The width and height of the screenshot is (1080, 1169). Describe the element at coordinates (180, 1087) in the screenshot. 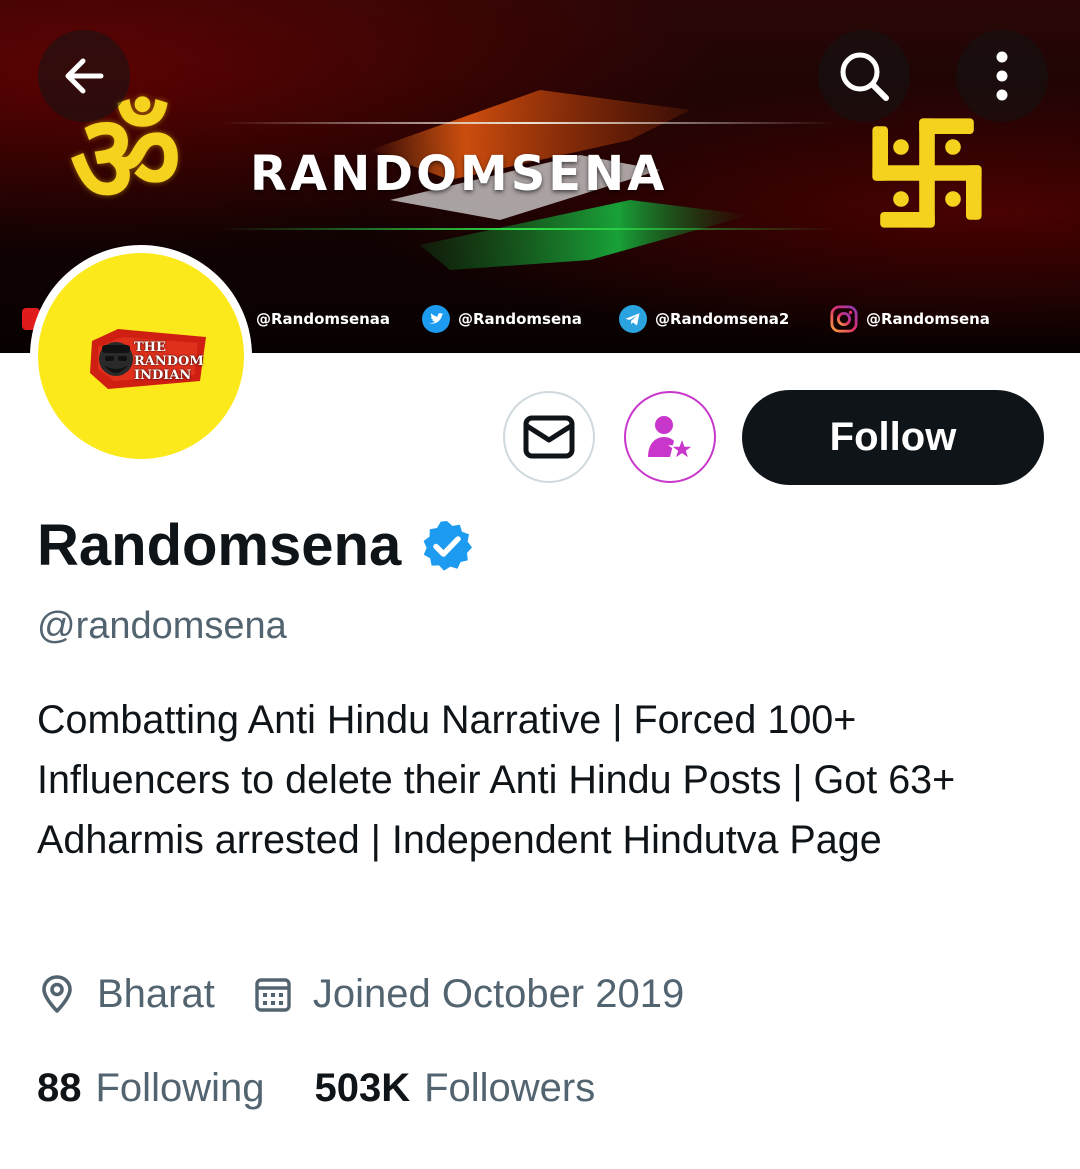

I see `following-label: Following` at that location.